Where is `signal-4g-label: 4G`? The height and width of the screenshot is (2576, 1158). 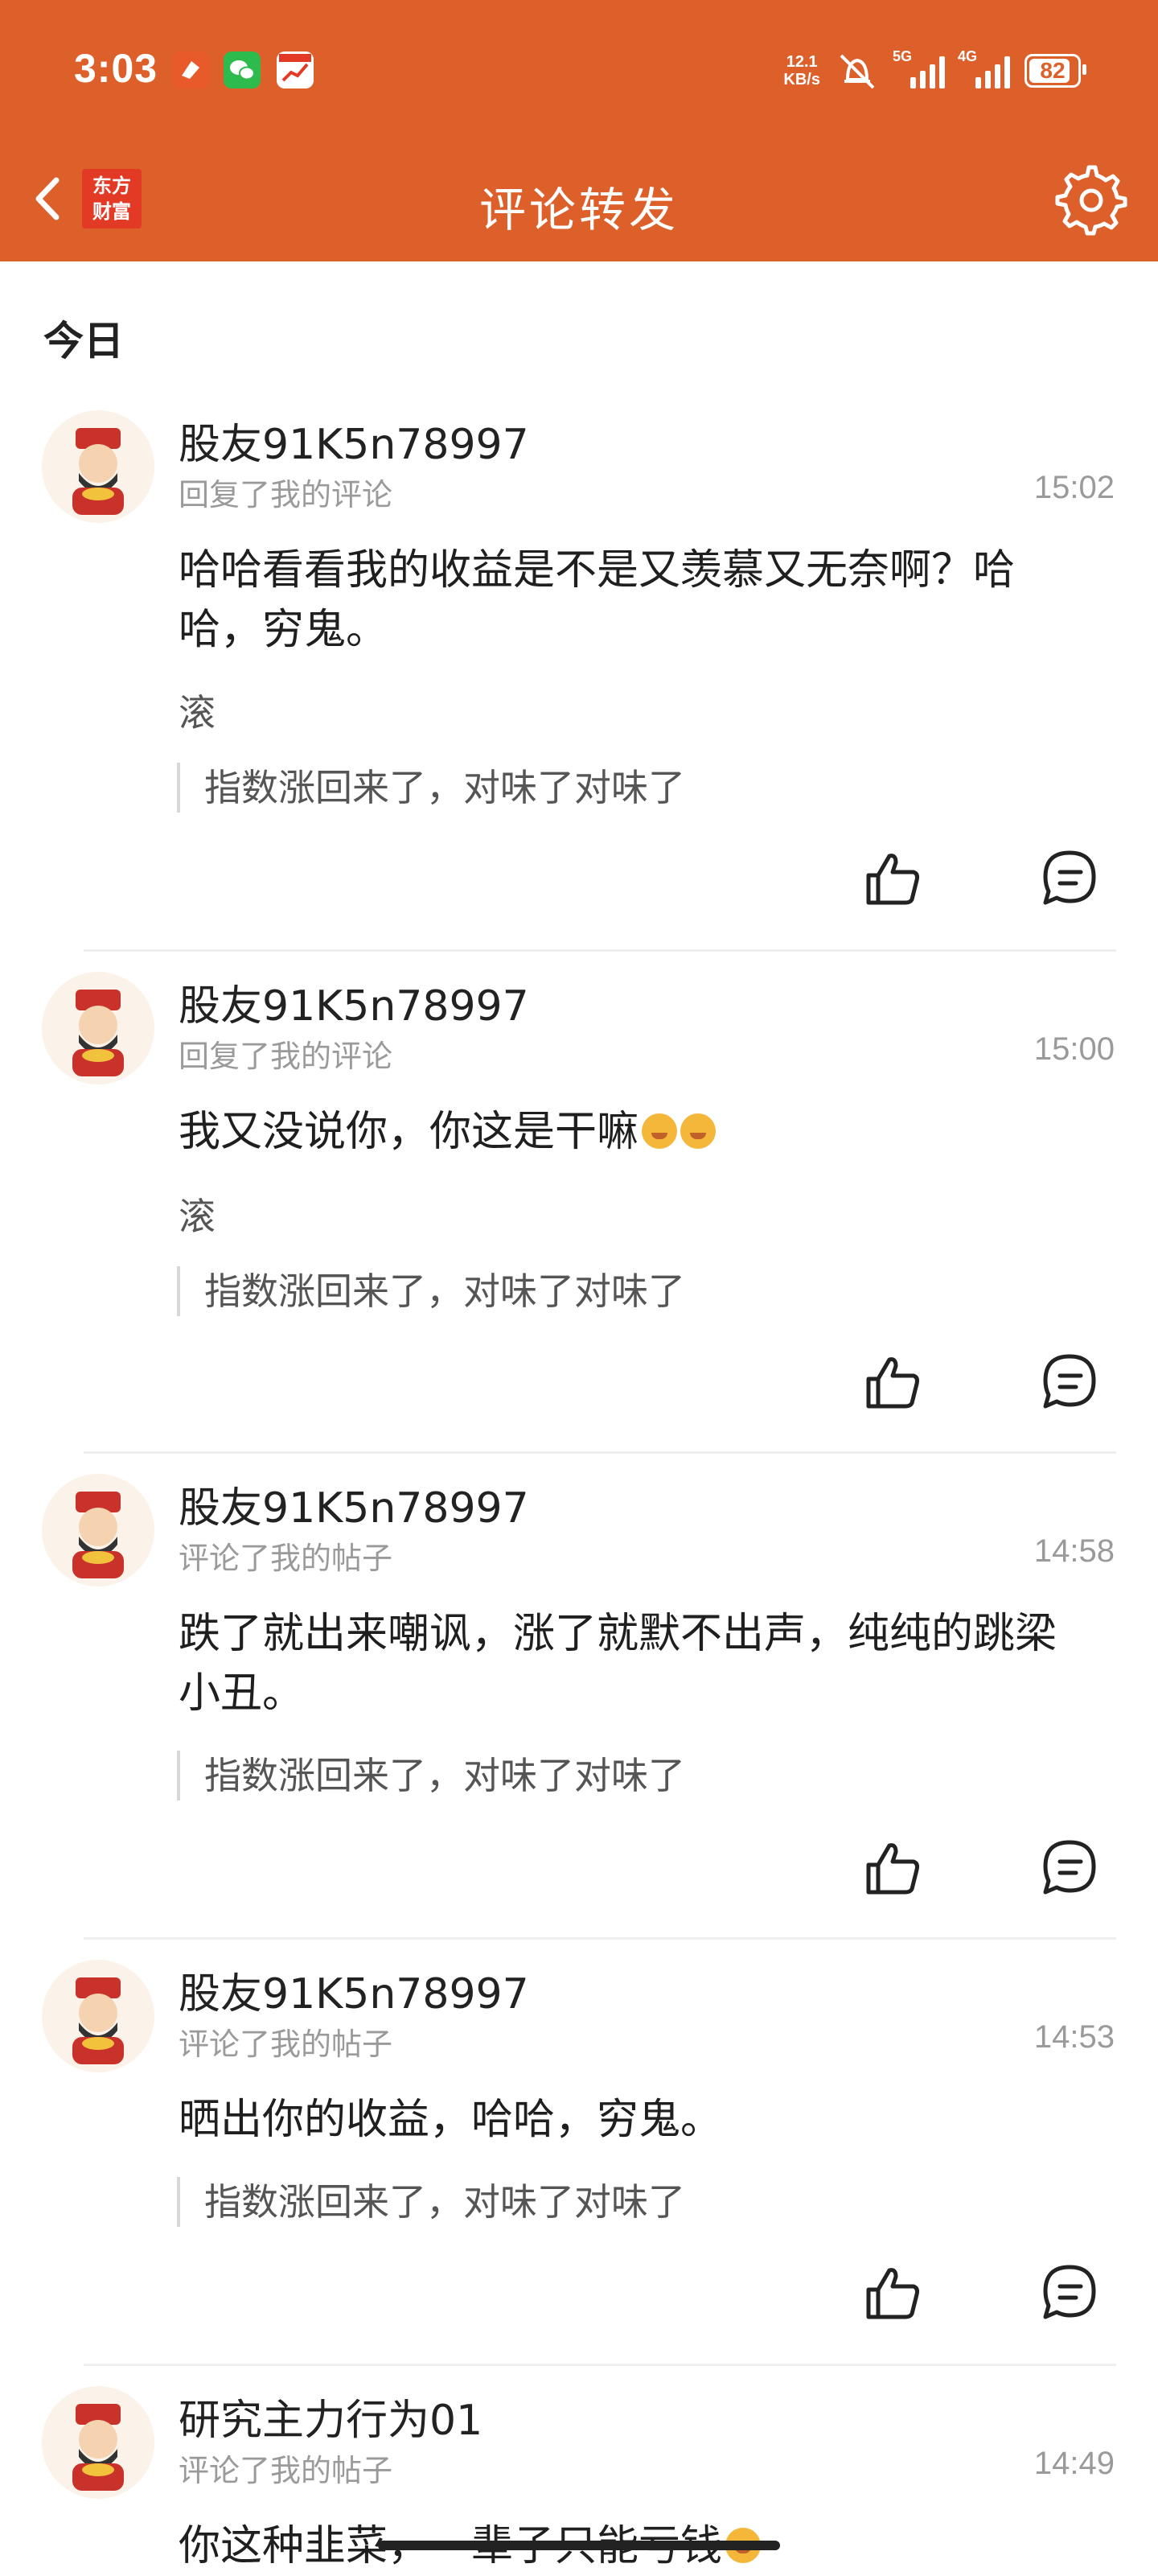 signal-4g-label: 4G is located at coordinates (968, 56).